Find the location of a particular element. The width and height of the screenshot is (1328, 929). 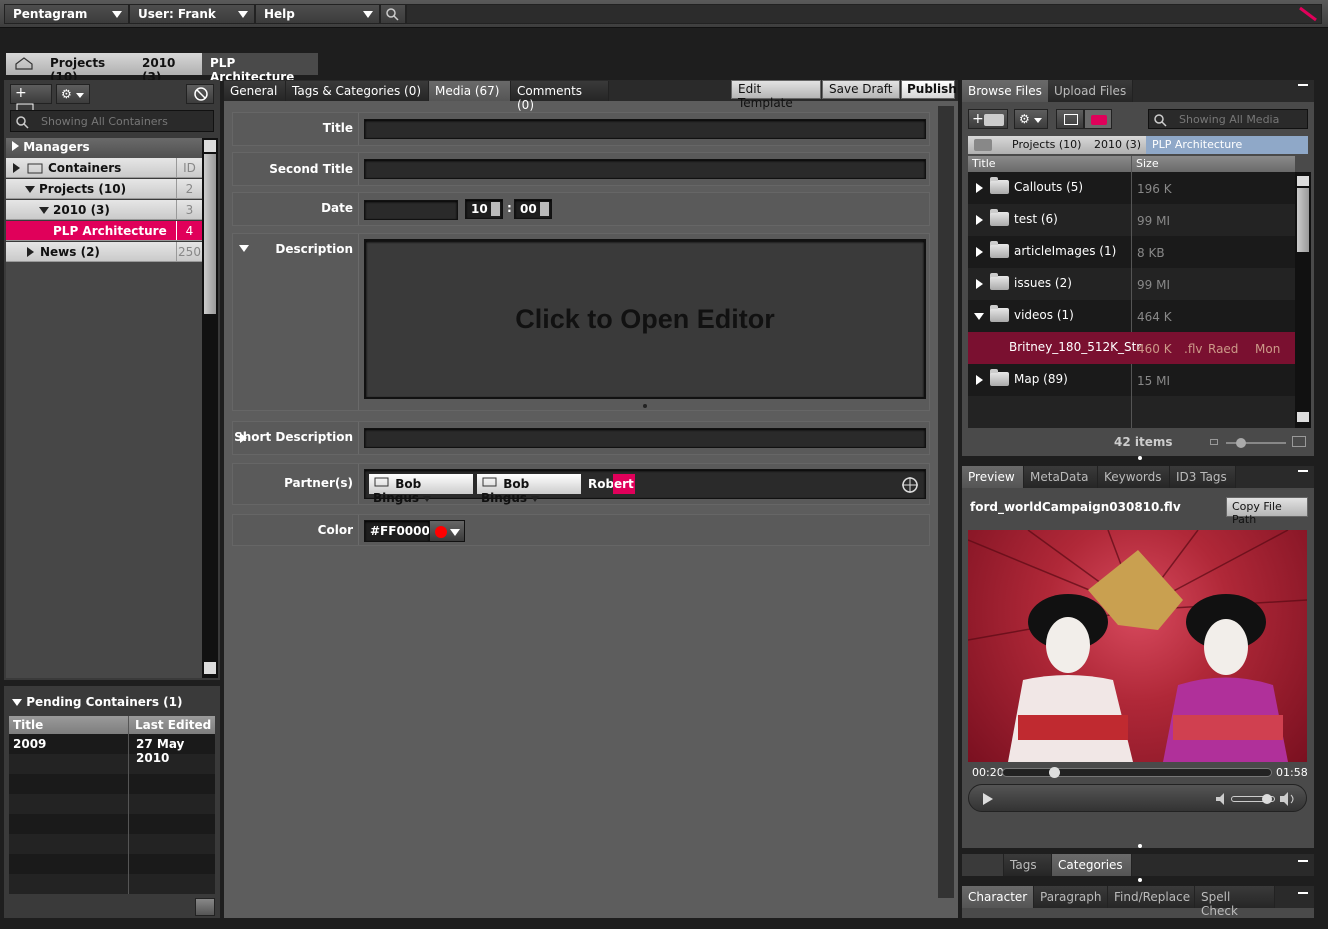

color-picker-button is located at coordinates (447, 531).